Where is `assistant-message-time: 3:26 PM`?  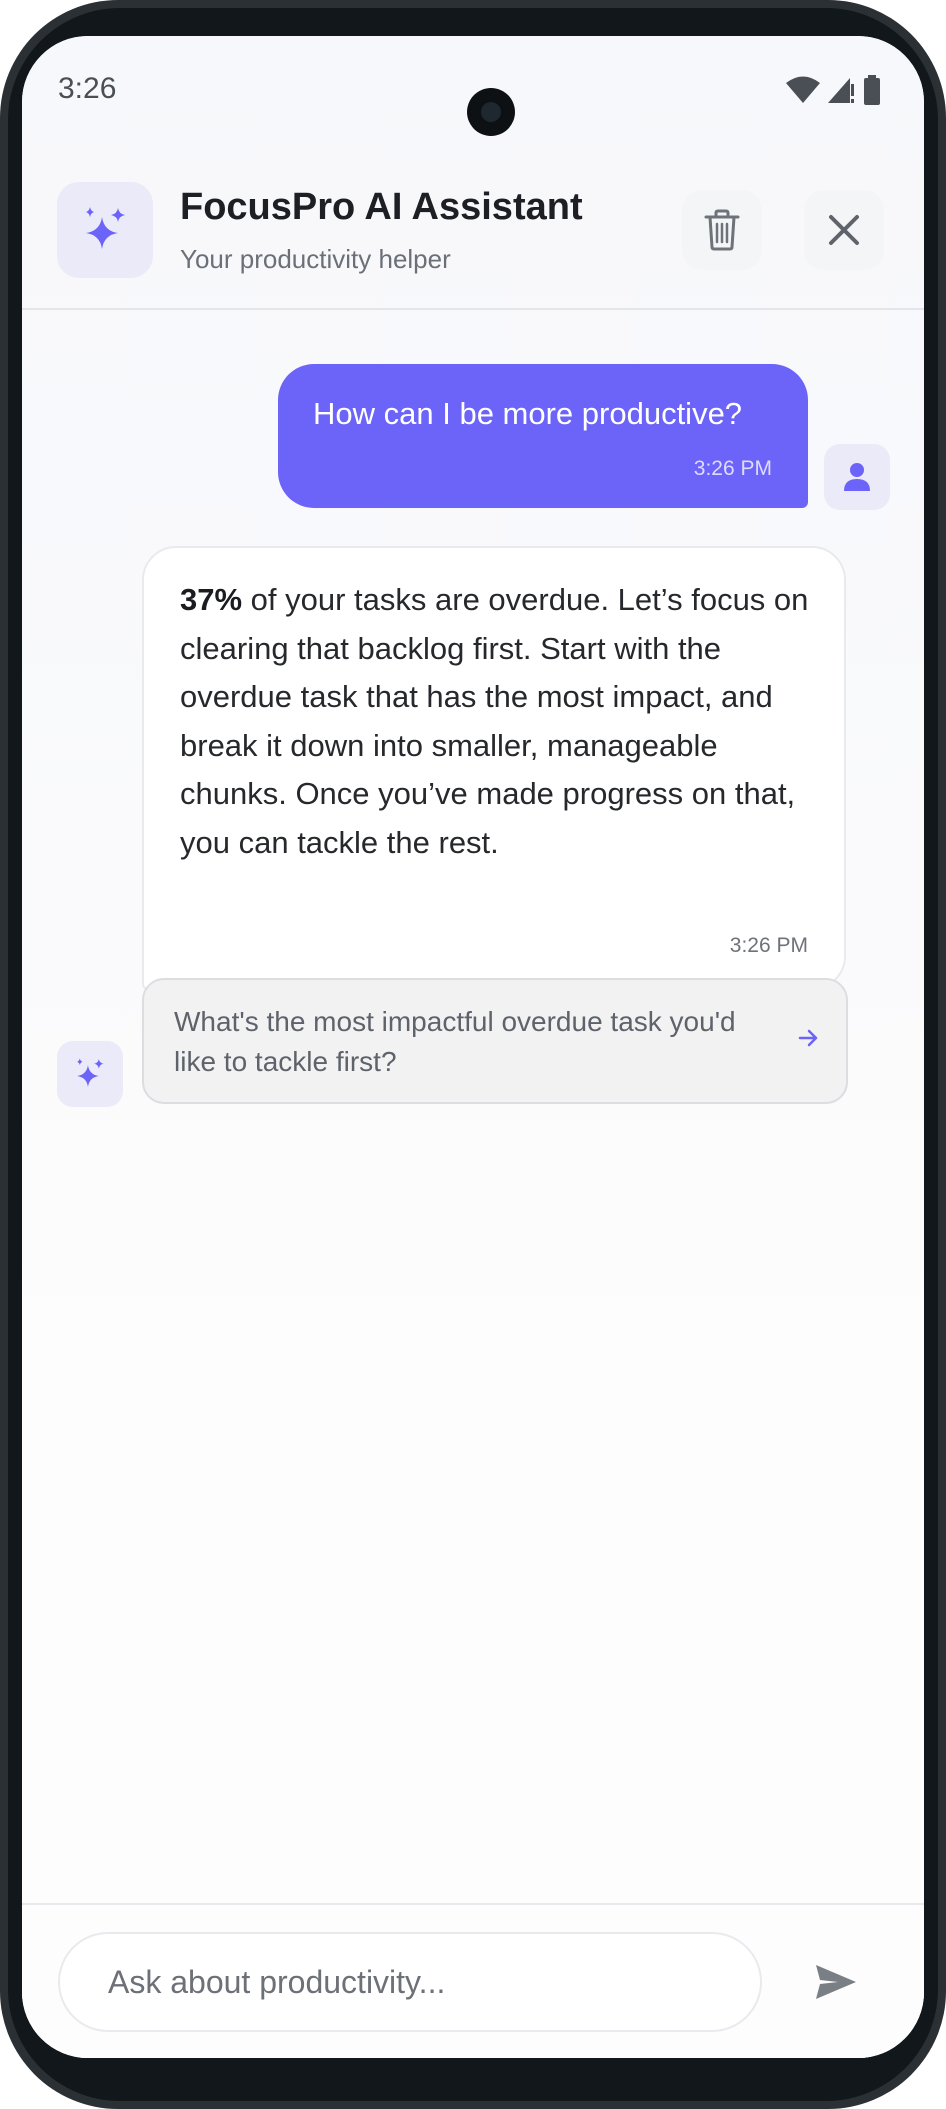 assistant-message-time: 3:26 PM is located at coordinates (768, 945).